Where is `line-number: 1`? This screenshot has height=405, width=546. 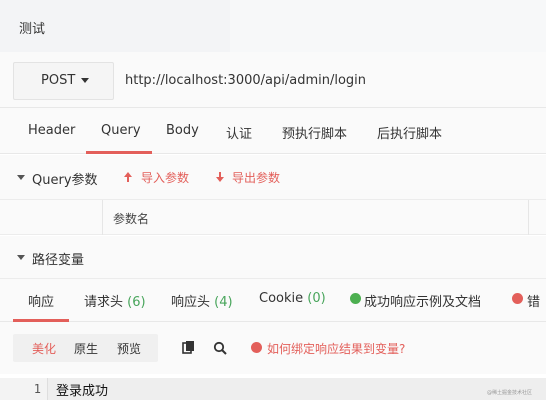 line-number: 1 is located at coordinates (24, 389).